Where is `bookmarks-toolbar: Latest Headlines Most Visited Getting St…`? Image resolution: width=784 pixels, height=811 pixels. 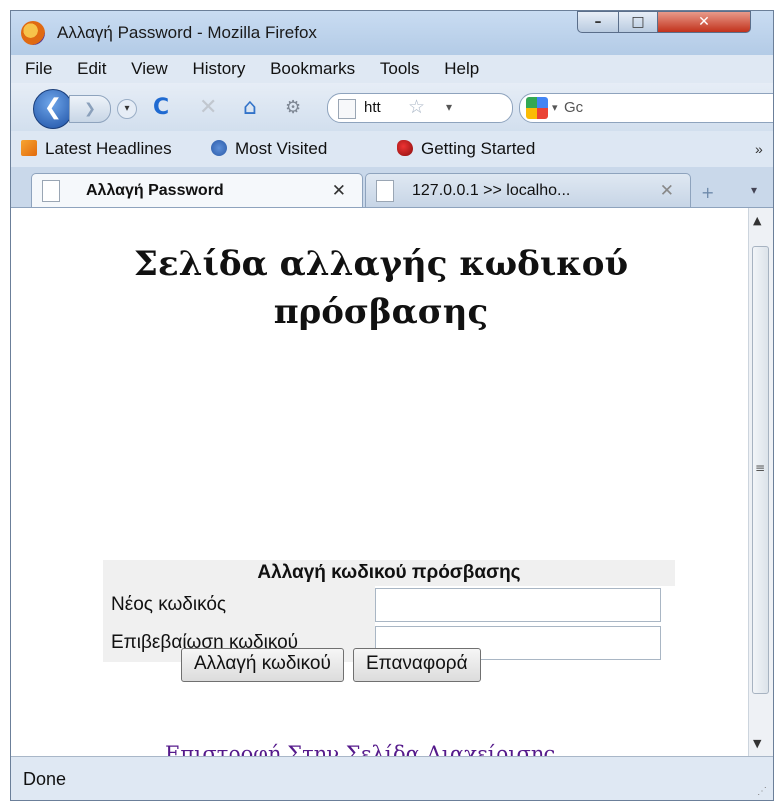
bookmarks-toolbar: Latest Headlines Most Visited Getting St… is located at coordinates (392, 149).